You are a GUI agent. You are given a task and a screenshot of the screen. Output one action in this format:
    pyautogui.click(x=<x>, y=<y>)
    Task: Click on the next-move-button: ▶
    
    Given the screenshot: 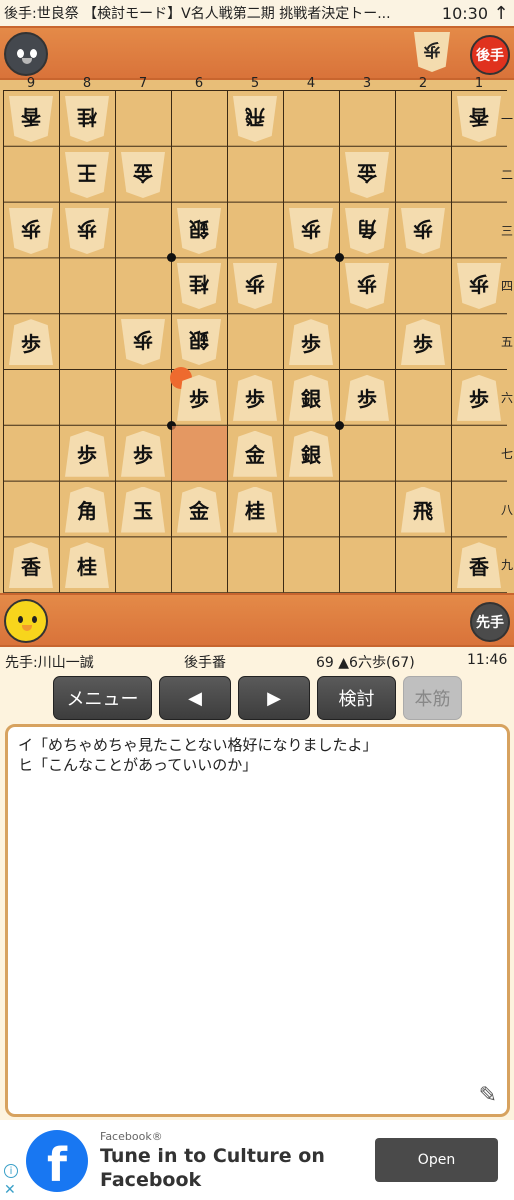 What is the action you would take?
    pyautogui.click(x=274, y=698)
    